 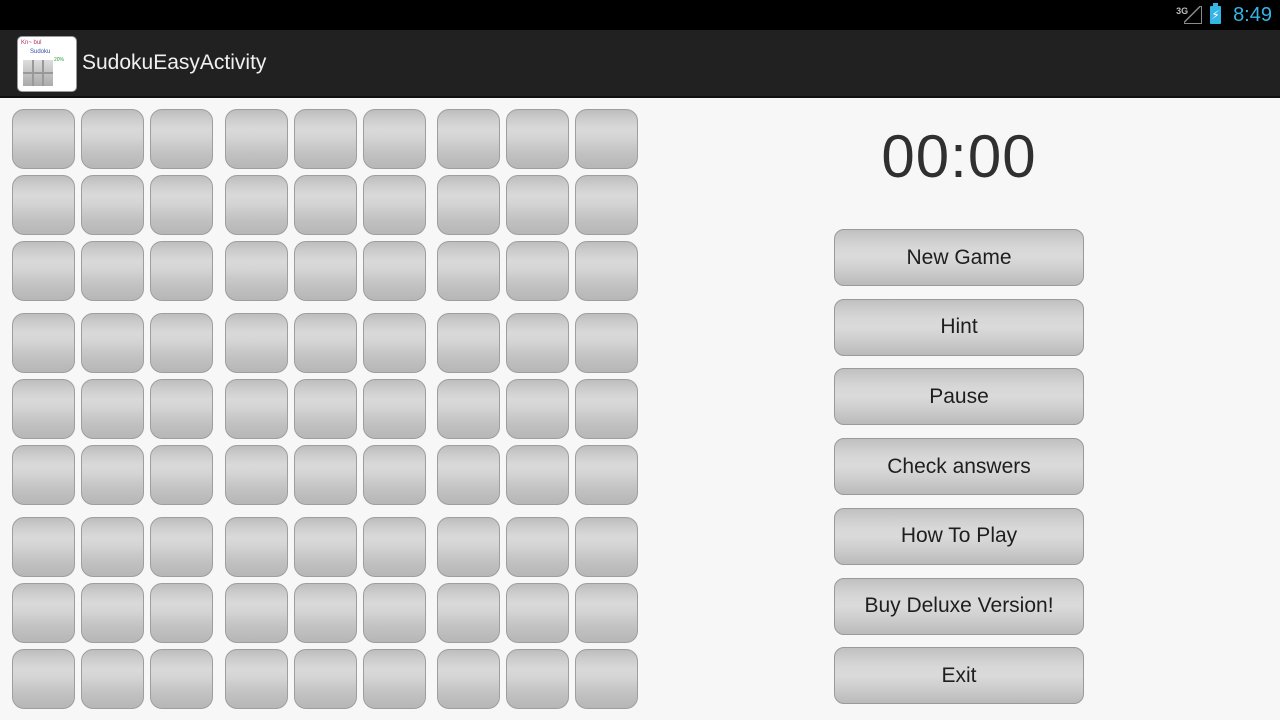 I want to click on buy-deluxe-button: Buy Deluxe Version!, so click(x=959, y=606).